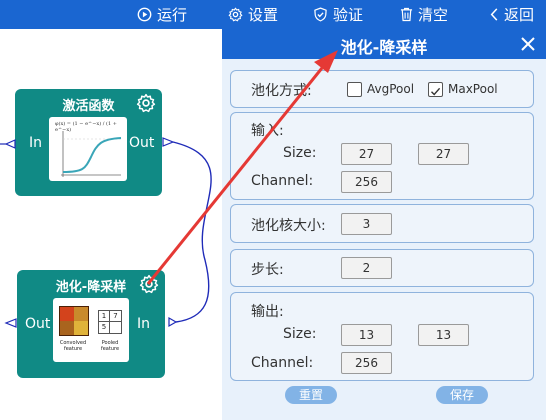 This screenshot has width=546, height=420. Describe the element at coordinates (300, 153) in the screenshot. I see `input-size-label: Size:` at that location.